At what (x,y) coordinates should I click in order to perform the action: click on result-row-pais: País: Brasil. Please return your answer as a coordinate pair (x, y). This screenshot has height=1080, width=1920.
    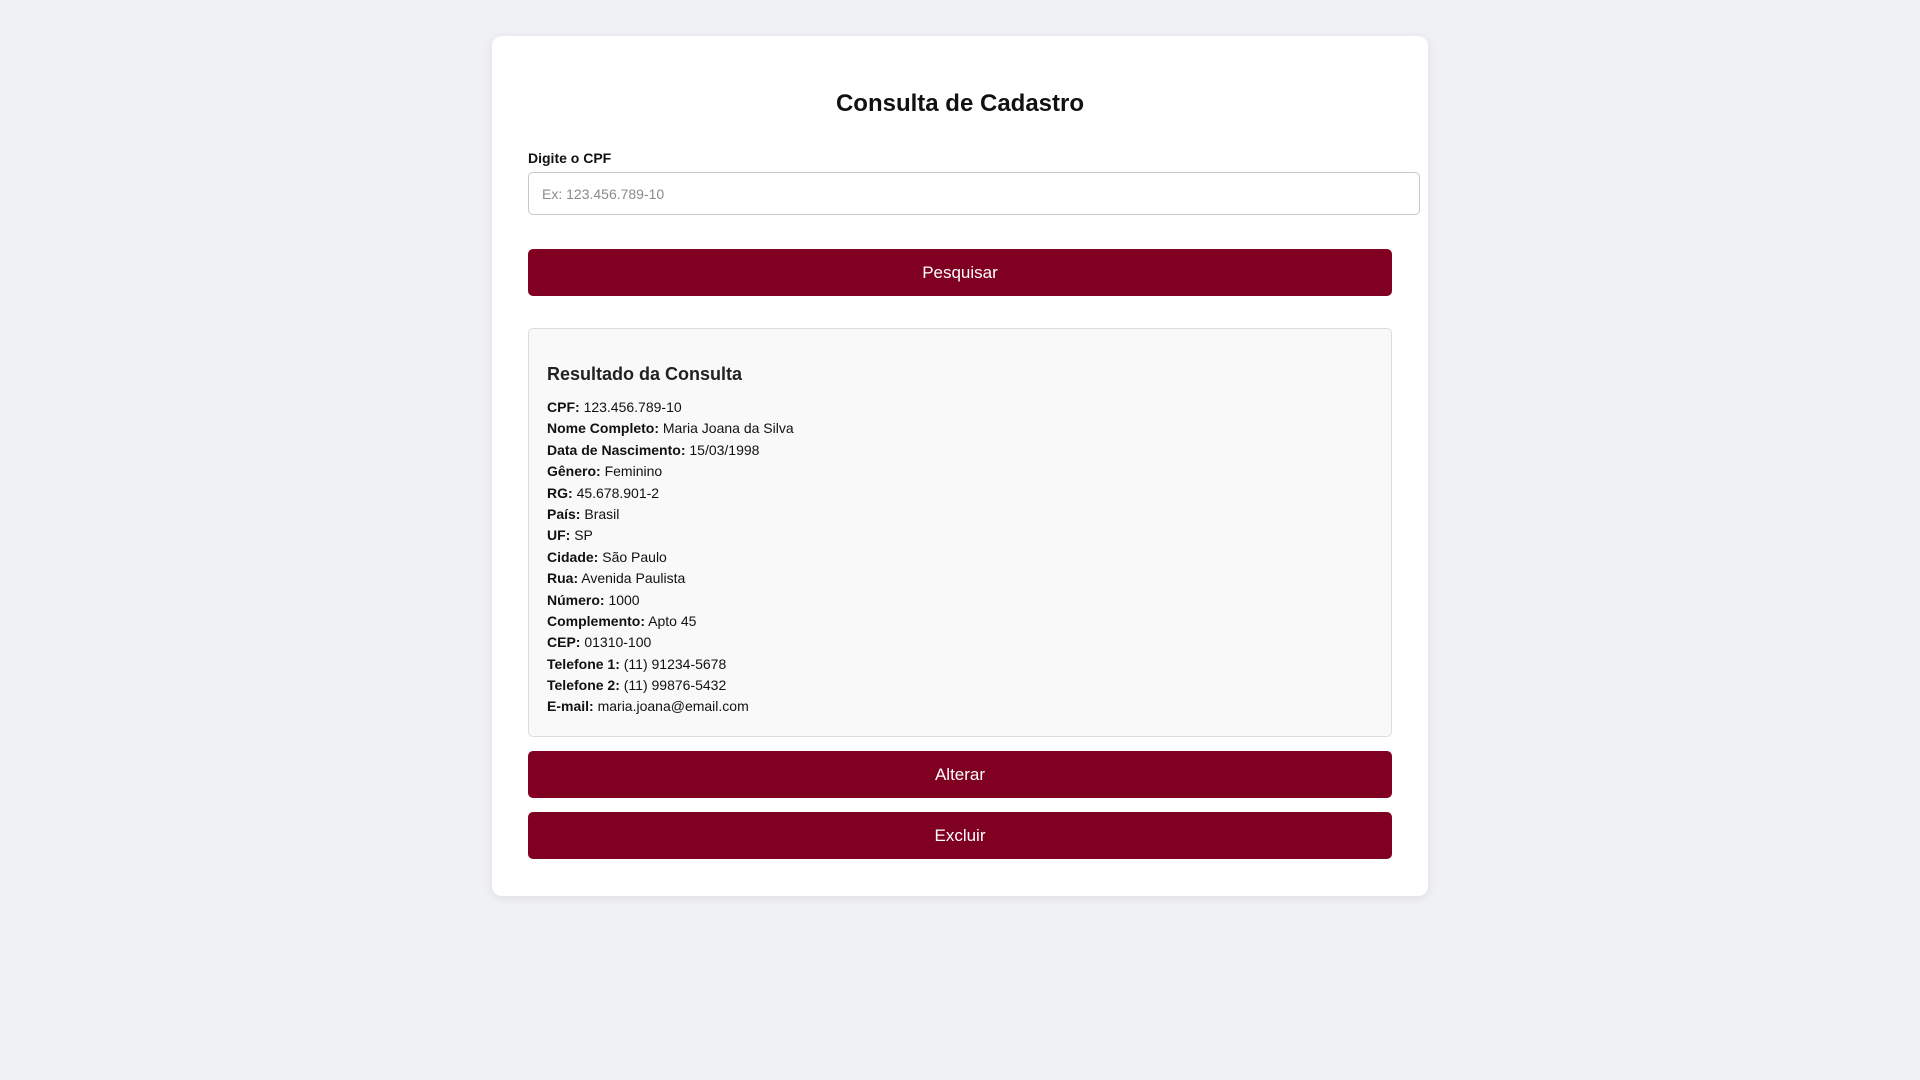
    Looking at the image, I should click on (670, 514).